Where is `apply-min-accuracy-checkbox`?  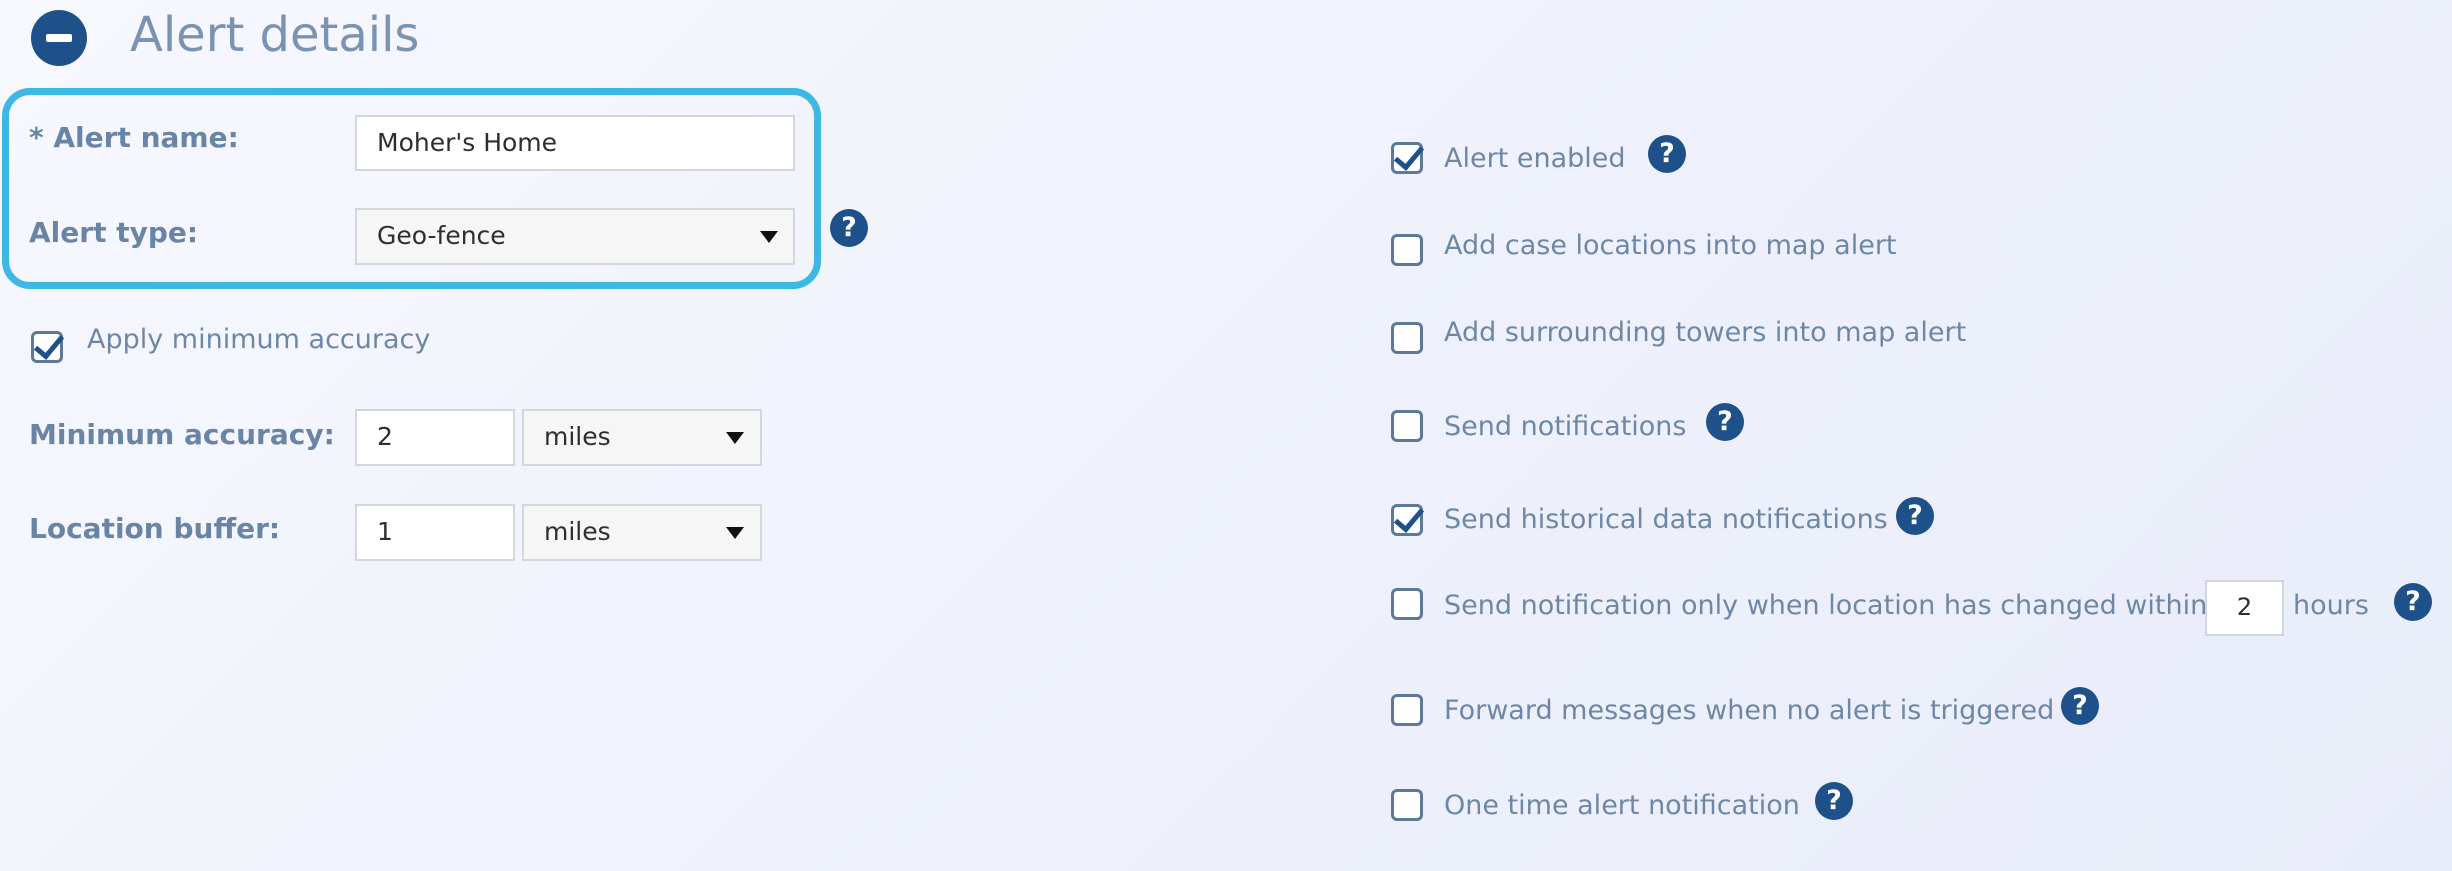 apply-min-accuracy-checkbox is located at coordinates (47, 347).